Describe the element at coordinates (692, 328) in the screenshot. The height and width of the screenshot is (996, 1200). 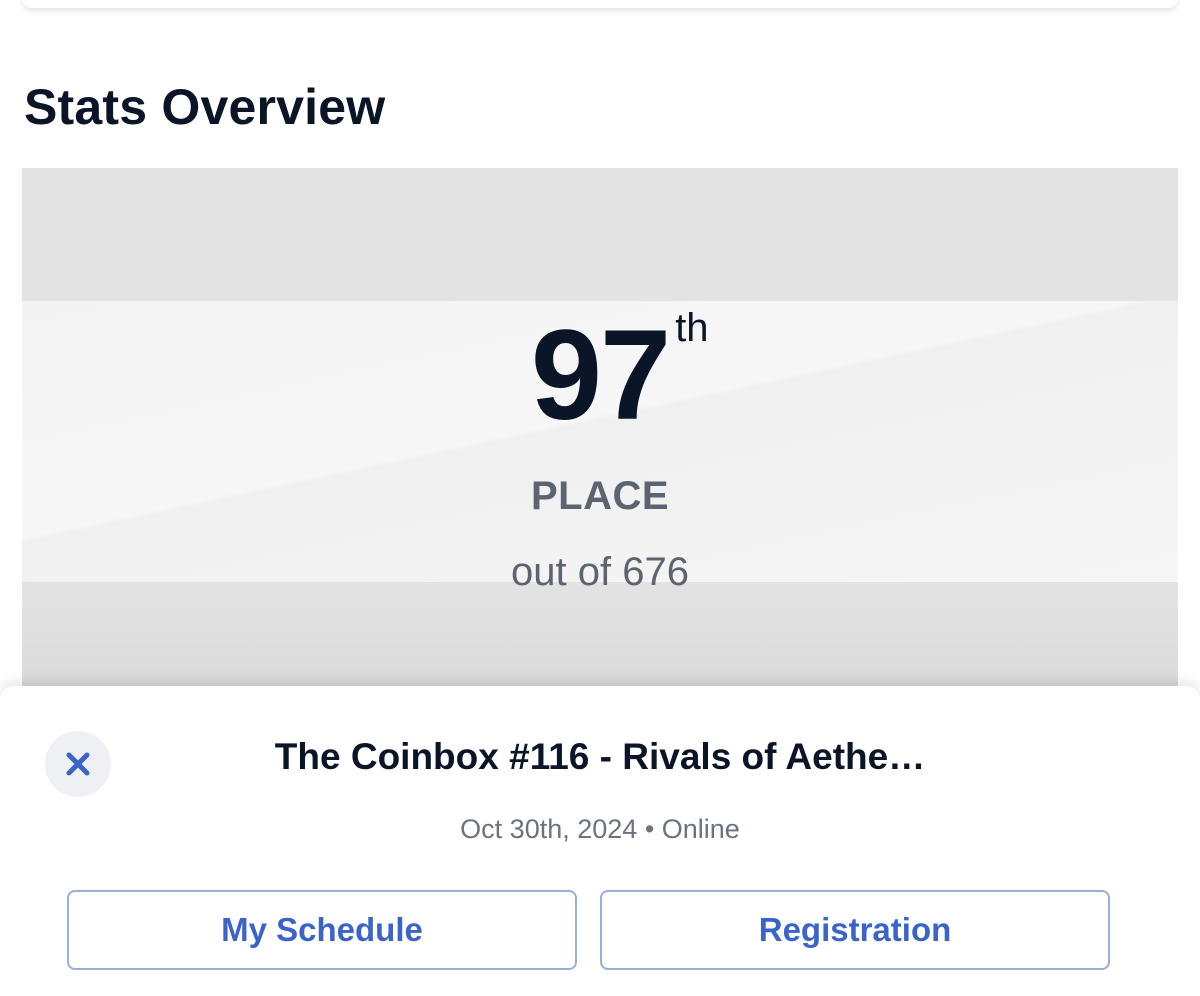
I see `rank-suffix: th` at that location.